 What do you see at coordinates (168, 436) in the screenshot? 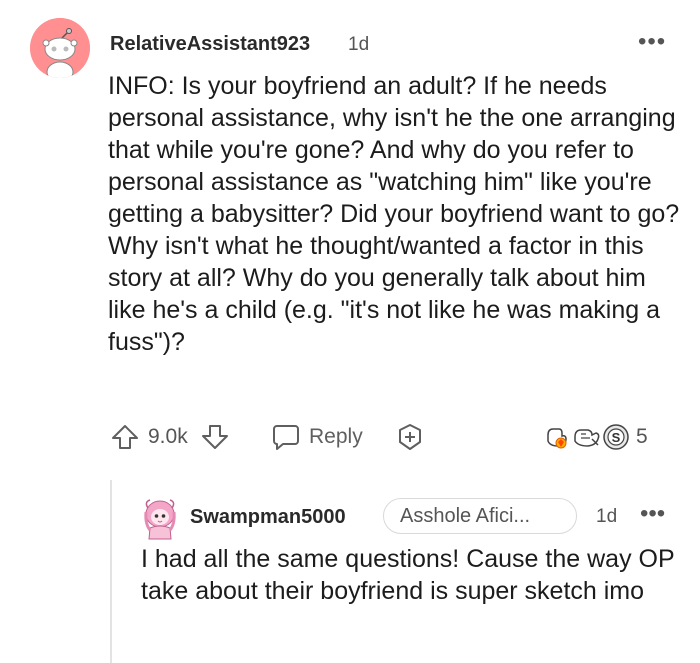
I see `vote-count: 9.0k` at bounding box center [168, 436].